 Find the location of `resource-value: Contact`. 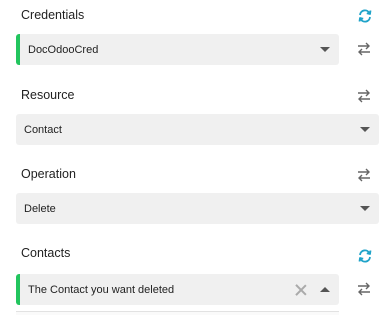

resource-value: Contact is located at coordinates (43, 129).